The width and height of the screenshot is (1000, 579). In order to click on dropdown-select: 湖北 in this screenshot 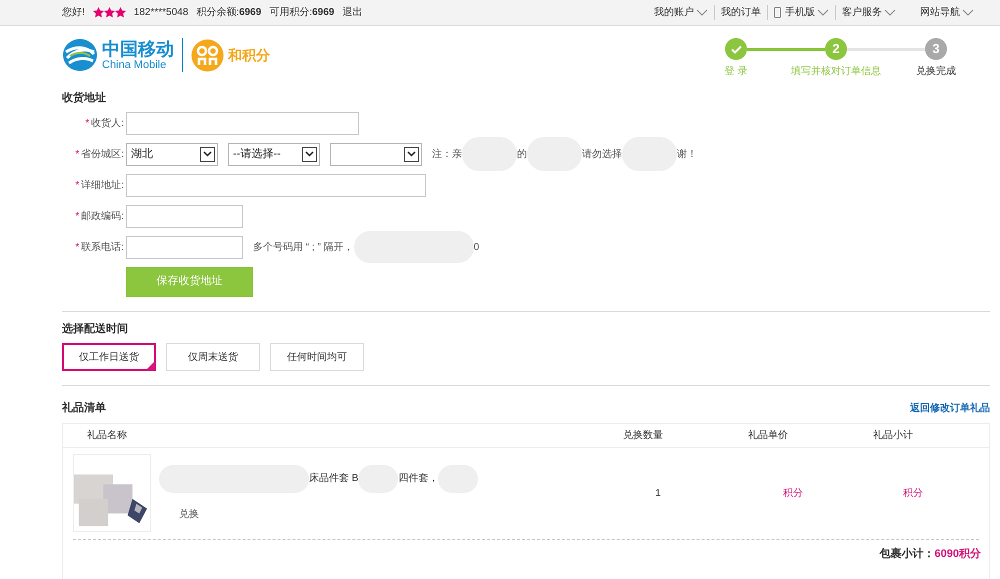, I will do `click(172, 154)`.